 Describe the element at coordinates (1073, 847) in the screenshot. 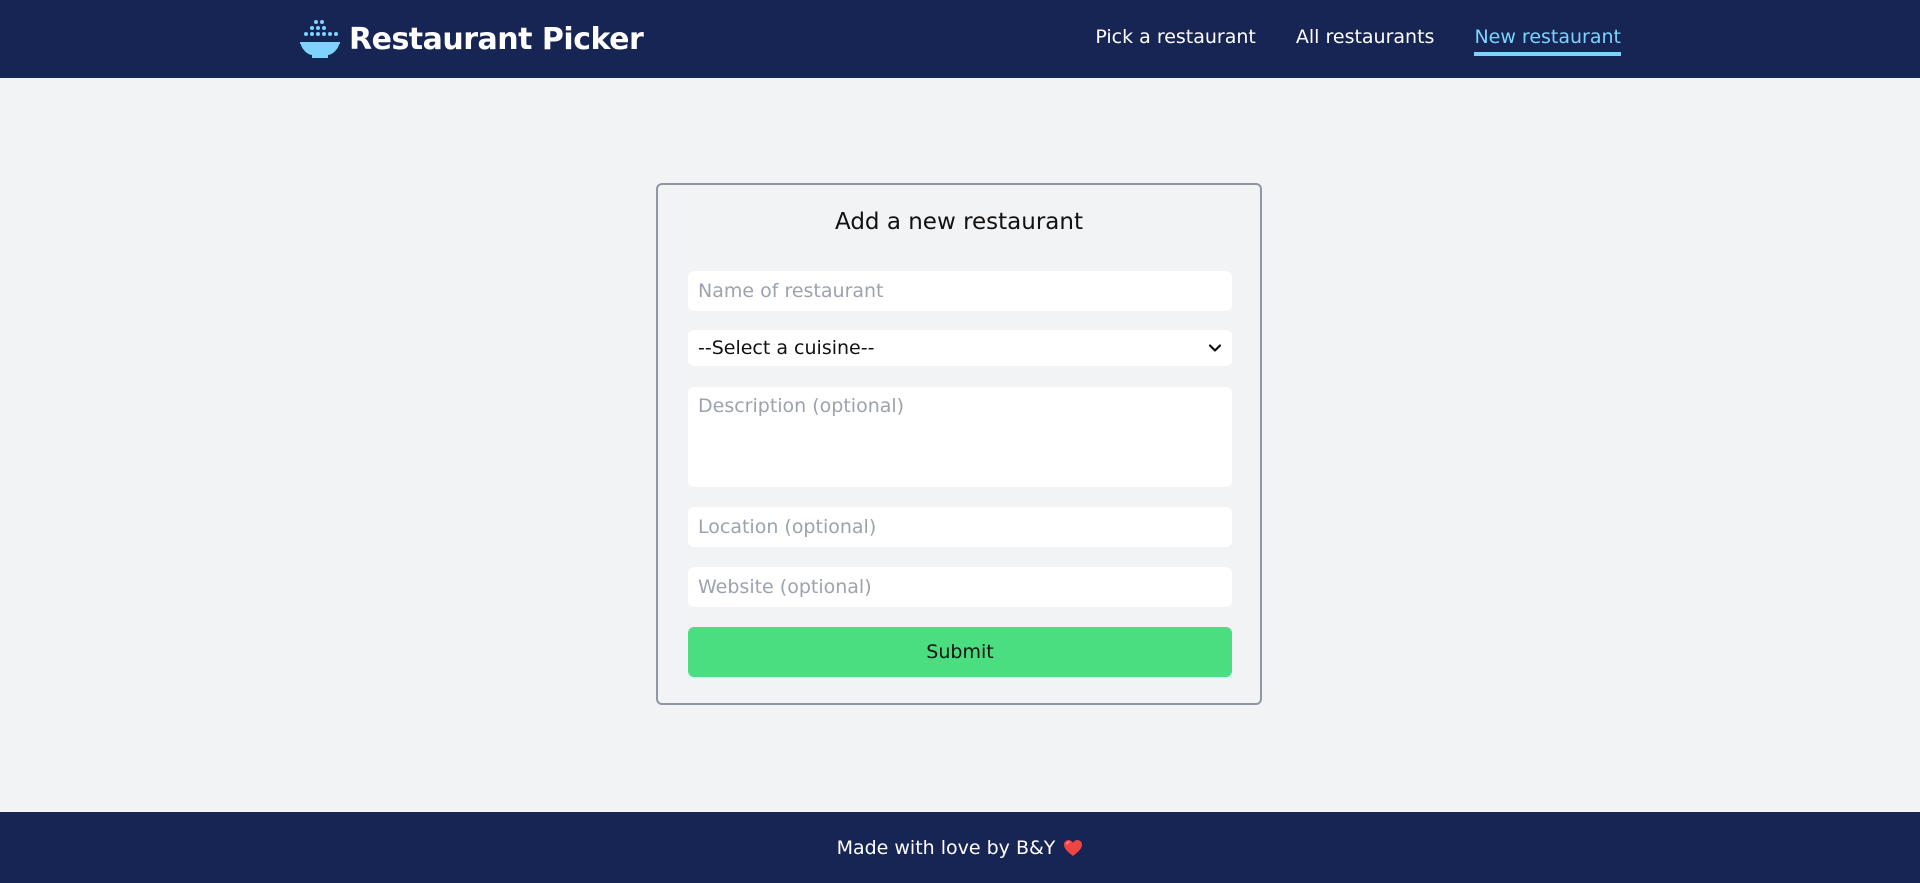

I see `heart-icon` at that location.